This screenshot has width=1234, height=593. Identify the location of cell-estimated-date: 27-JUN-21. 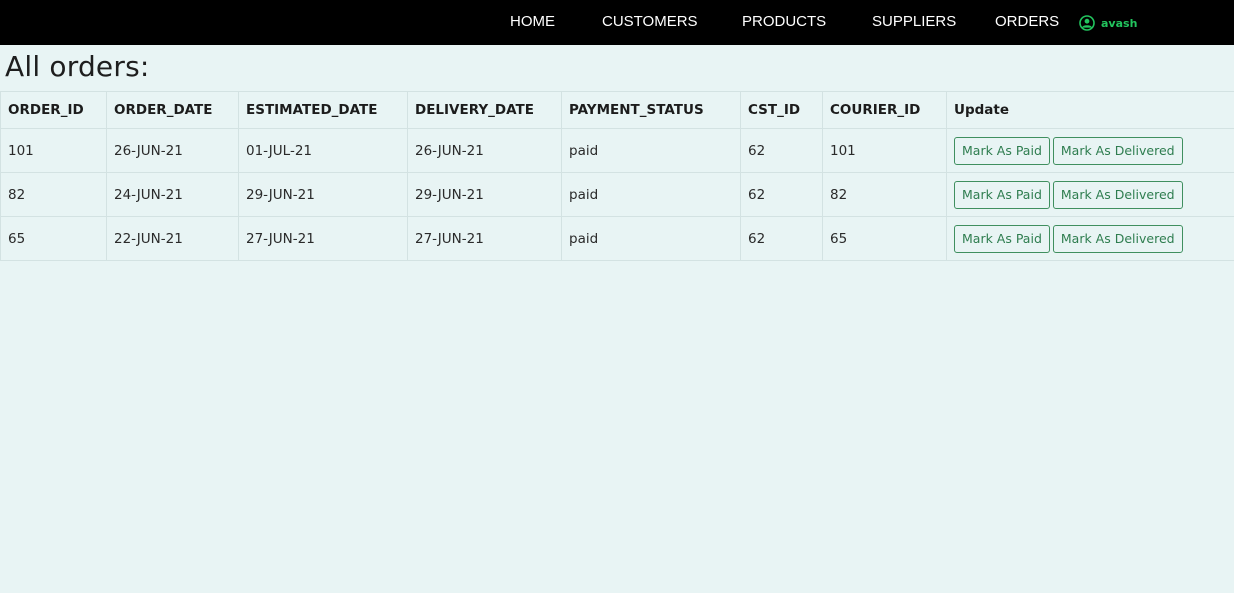
(323, 238).